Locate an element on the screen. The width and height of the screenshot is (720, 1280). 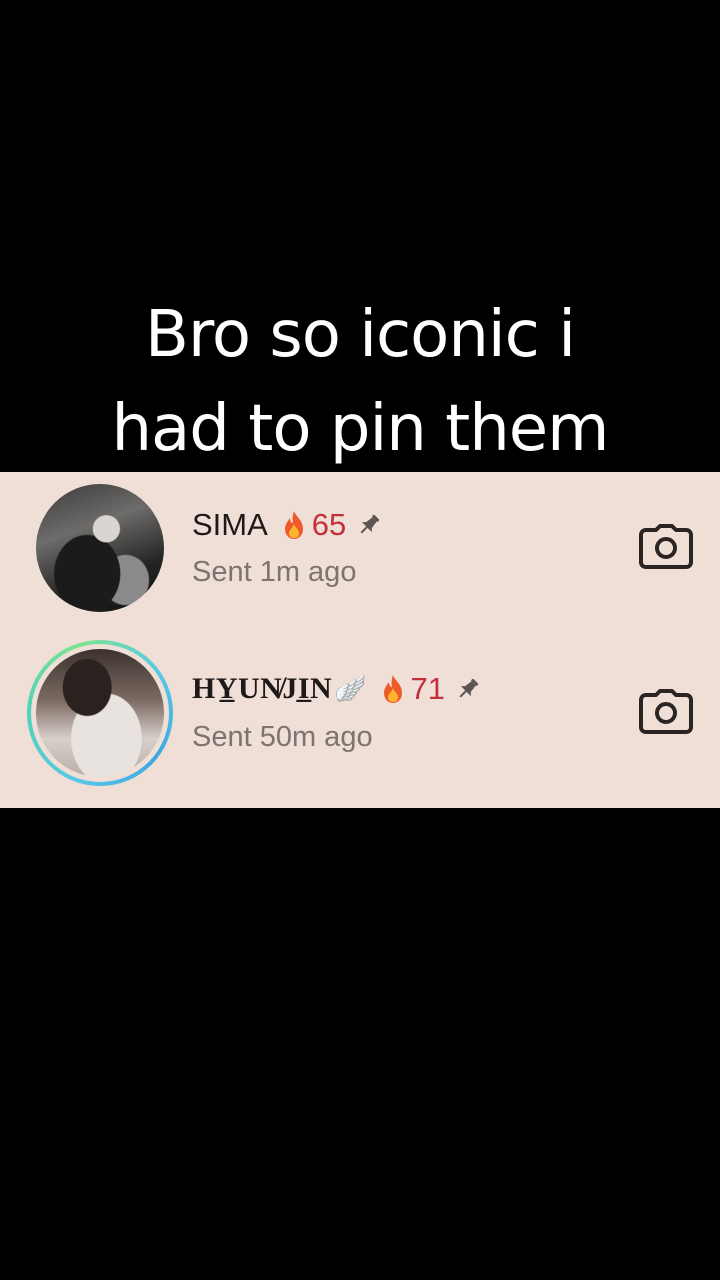
chat-status: Sent 1m ago is located at coordinates (274, 572).